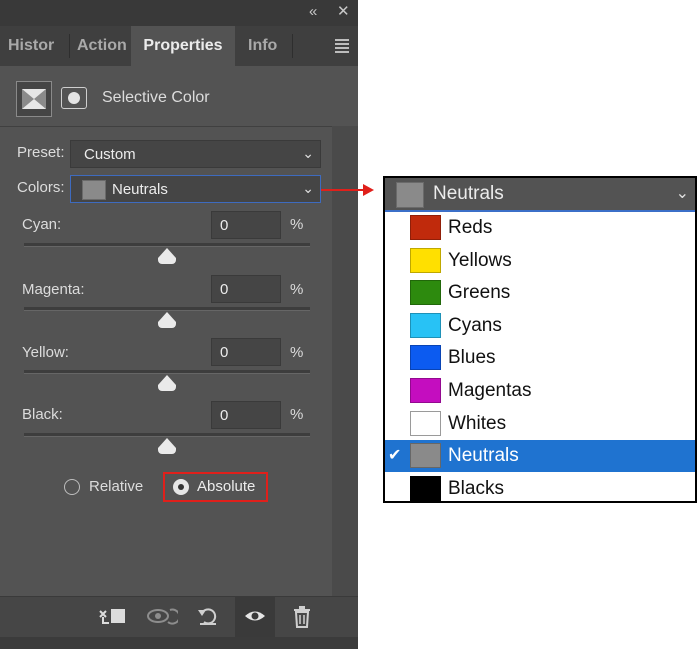 Image resolution: width=700 pixels, height=649 pixels. What do you see at coordinates (179, 126) in the screenshot?
I see `divider` at bounding box center [179, 126].